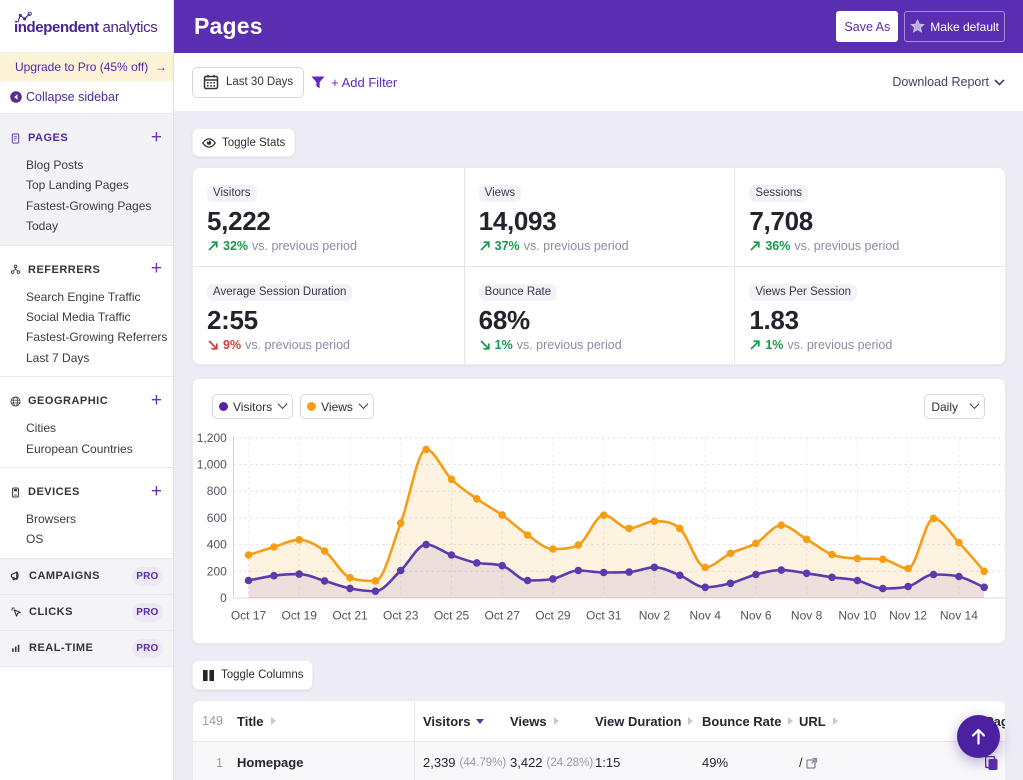 The width and height of the screenshot is (1023, 780). Describe the element at coordinates (706, 616) in the screenshot. I see `svg-text: Nov 4` at that location.